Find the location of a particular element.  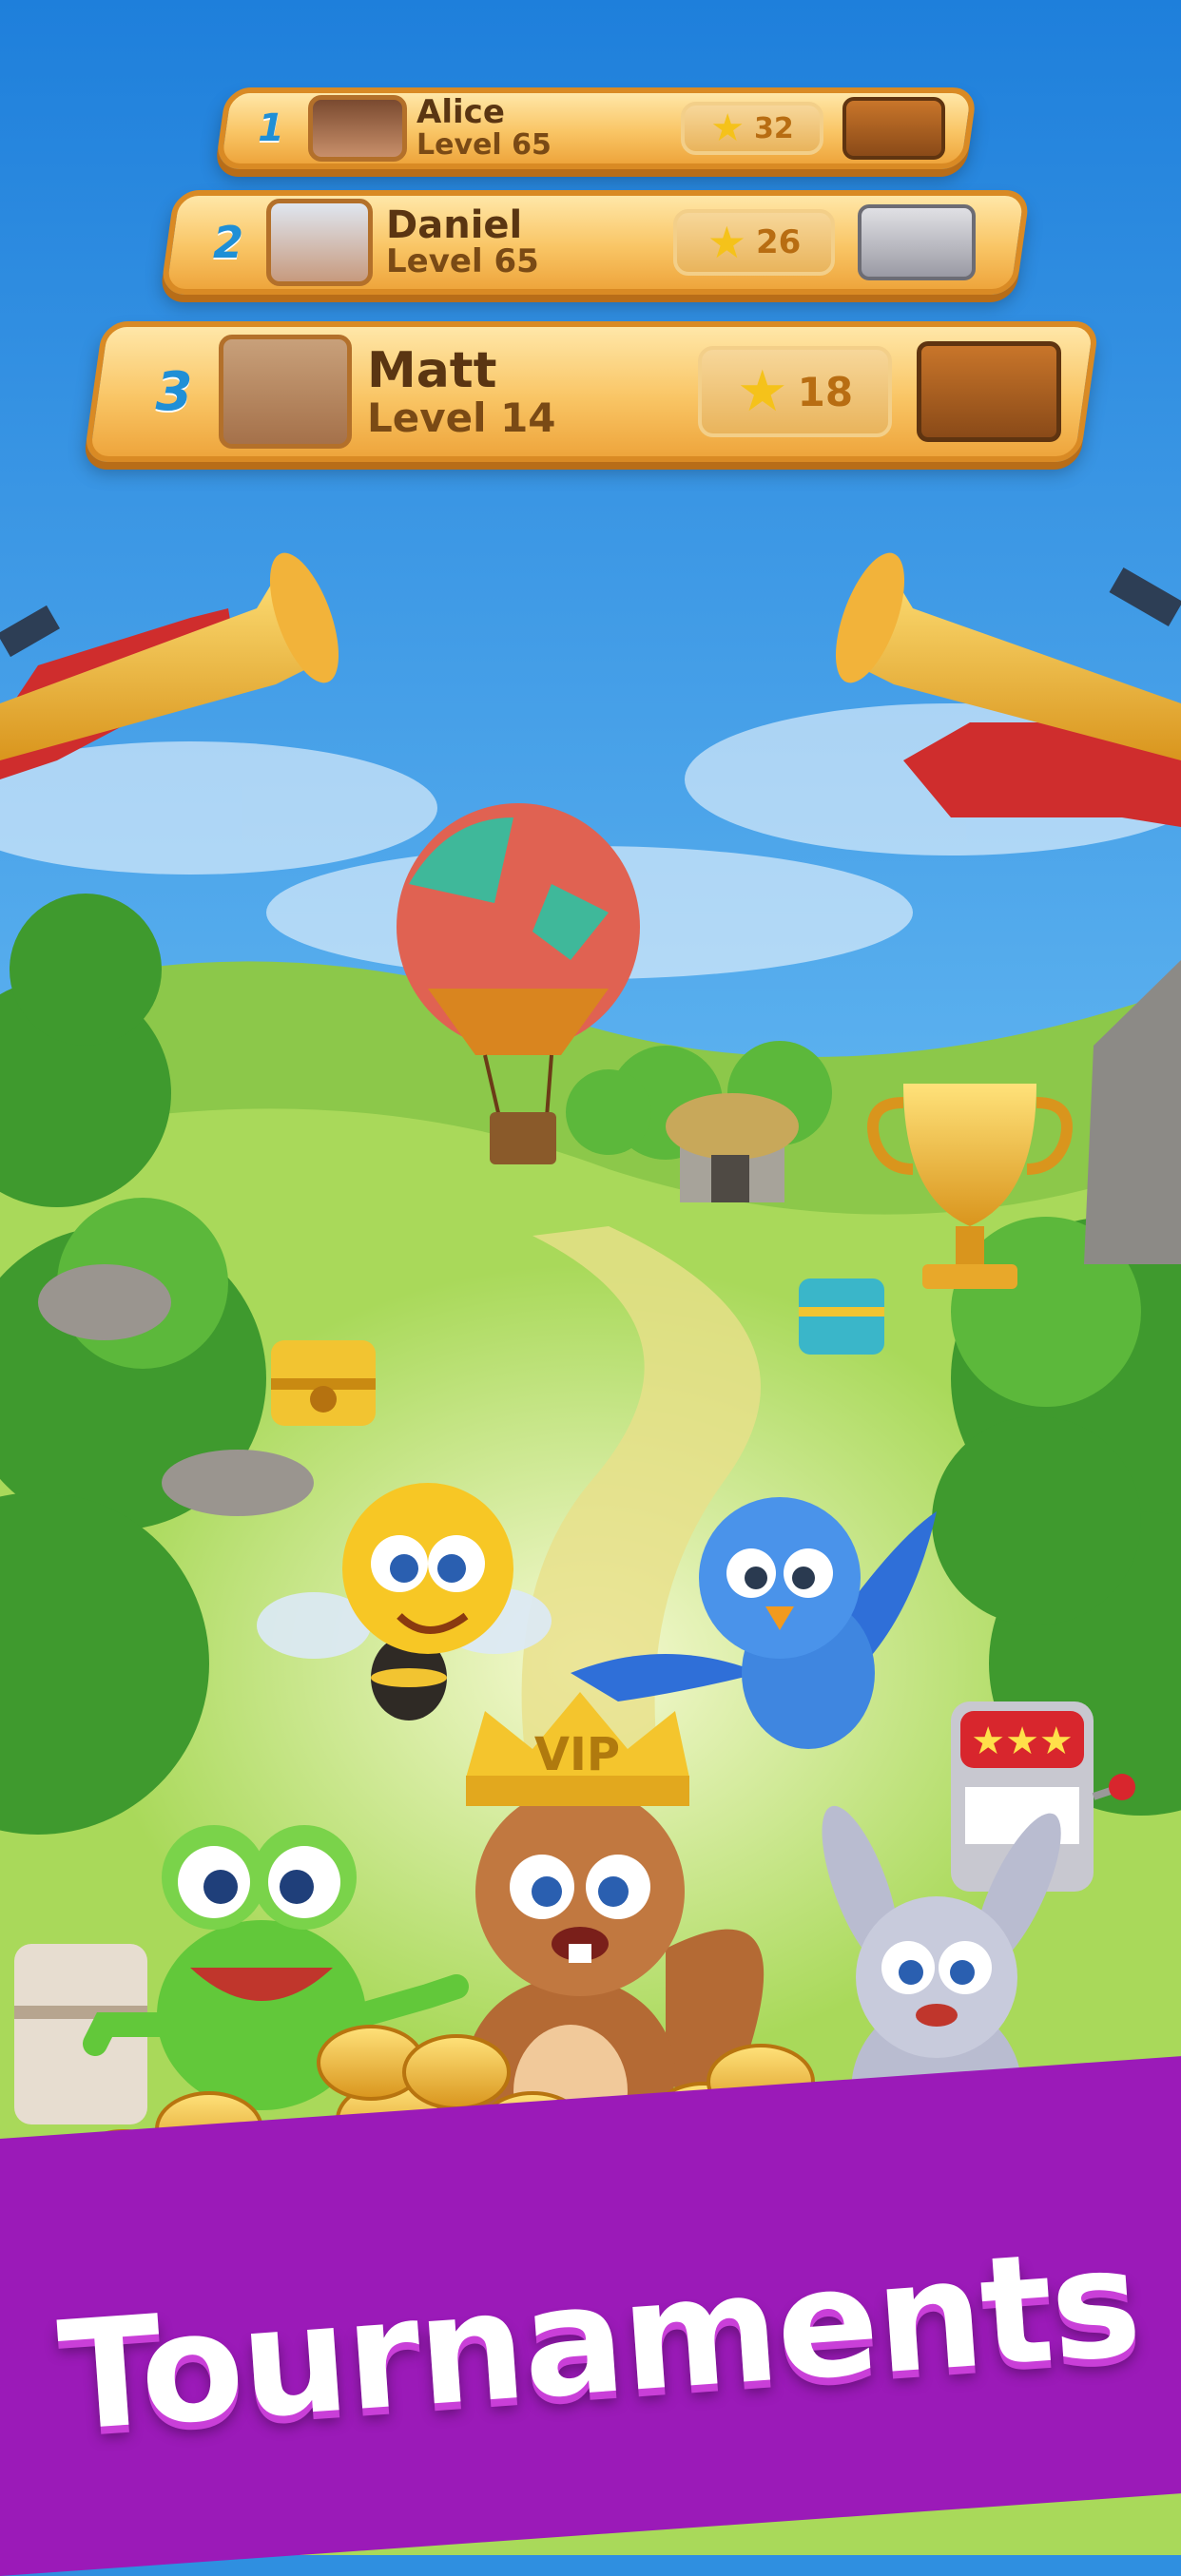

star-count: 26 is located at coordinates (778, 242).